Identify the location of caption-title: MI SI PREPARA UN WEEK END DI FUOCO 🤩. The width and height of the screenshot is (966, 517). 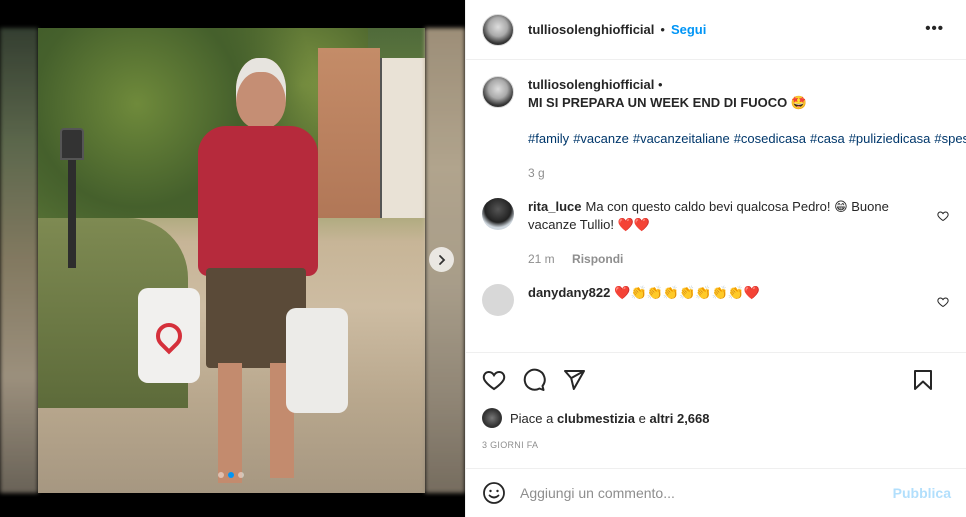
(668, 102).